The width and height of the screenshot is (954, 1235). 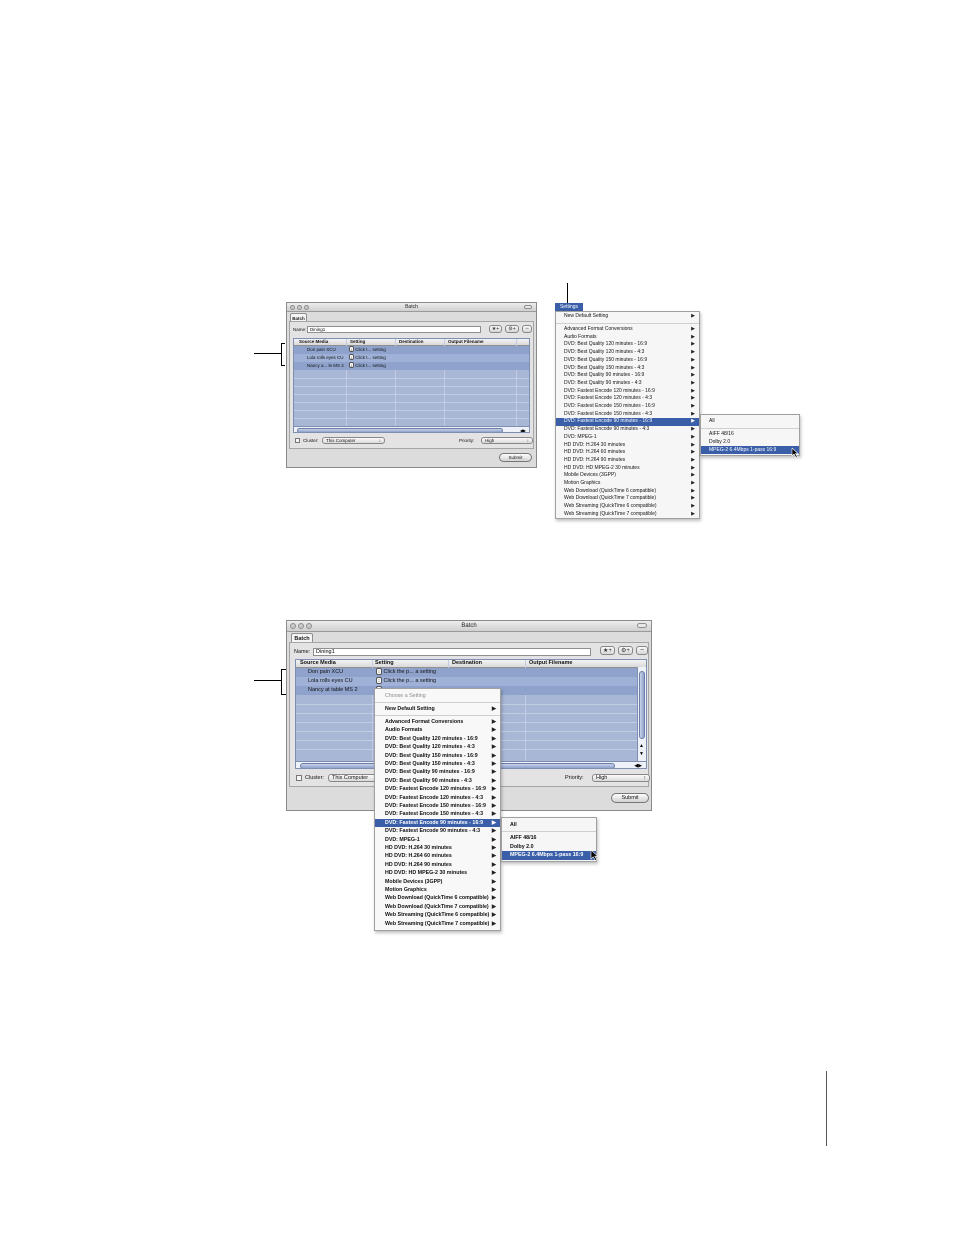 I want to click on submenu-item: AIFF 48/16, so click(x=549, y=838).